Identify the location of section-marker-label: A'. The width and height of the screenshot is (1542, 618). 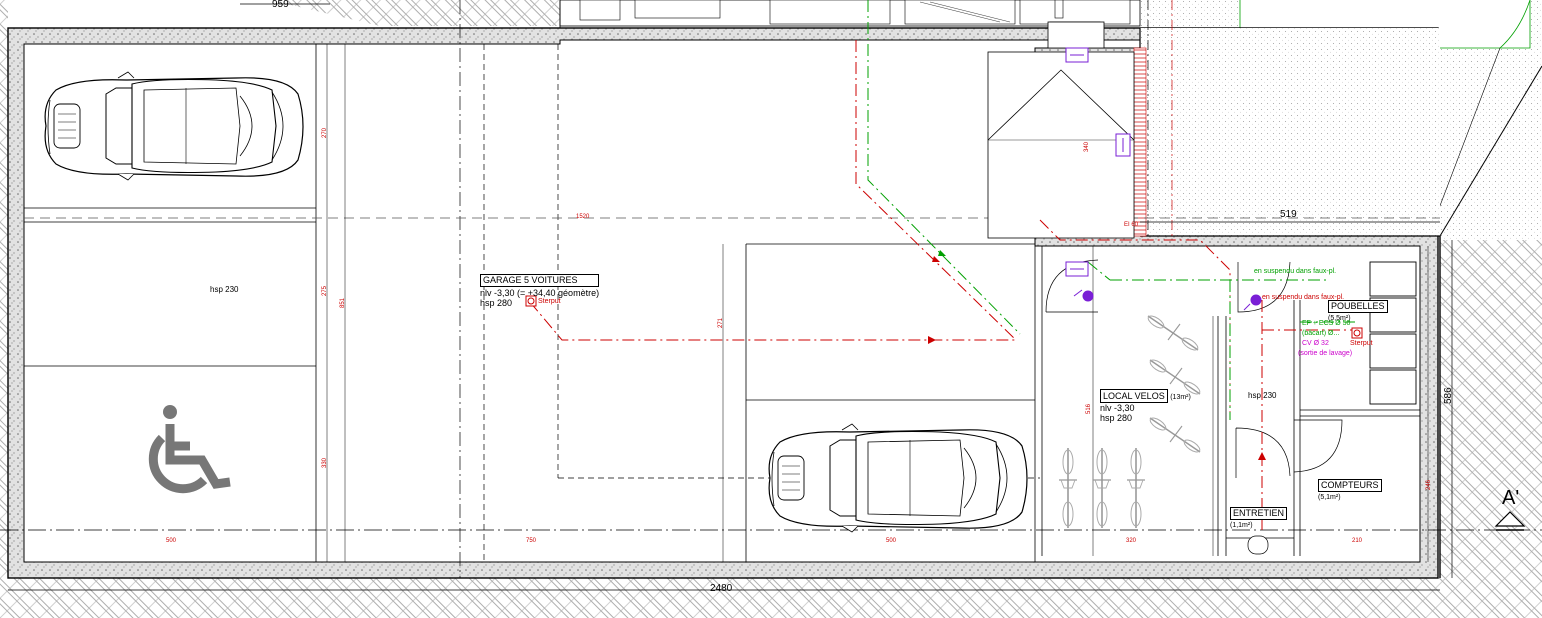
(1511, 498).